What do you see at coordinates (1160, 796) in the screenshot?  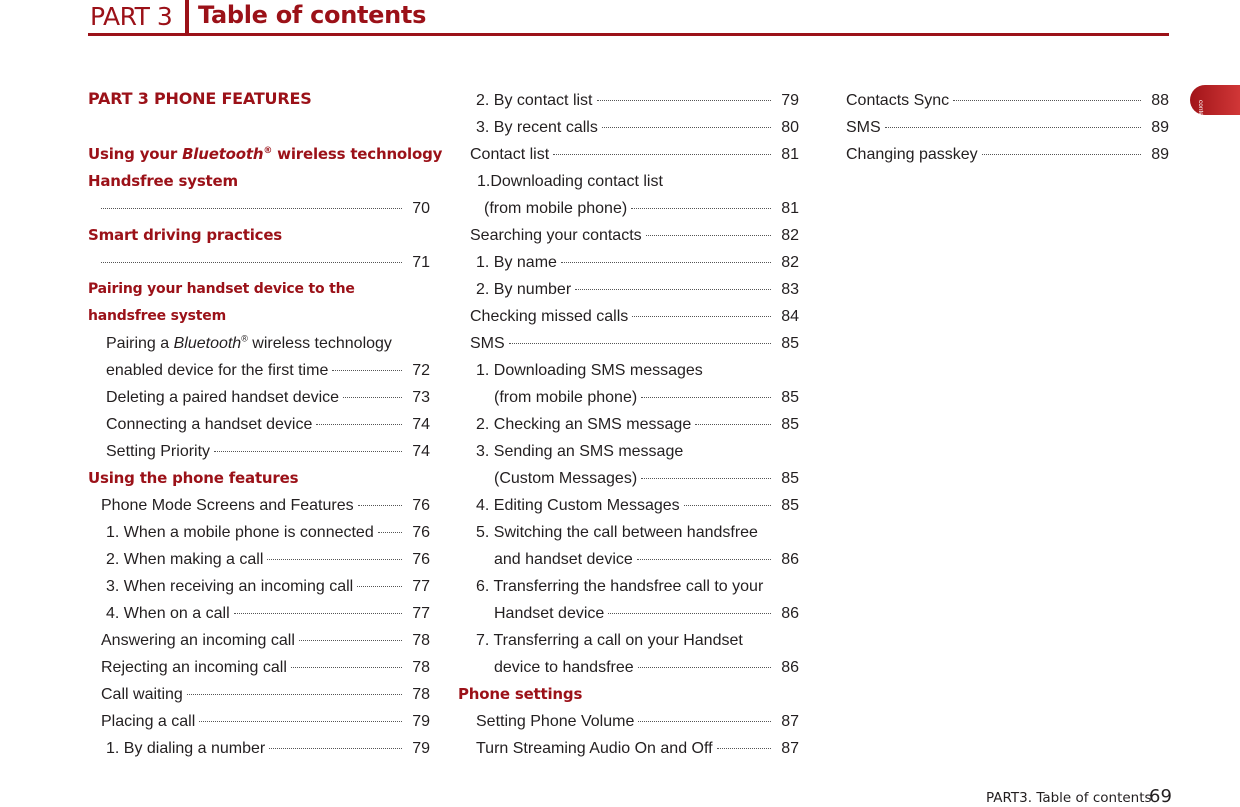 I see `page-number-footer: 69` at bounding box center [1160, 796].